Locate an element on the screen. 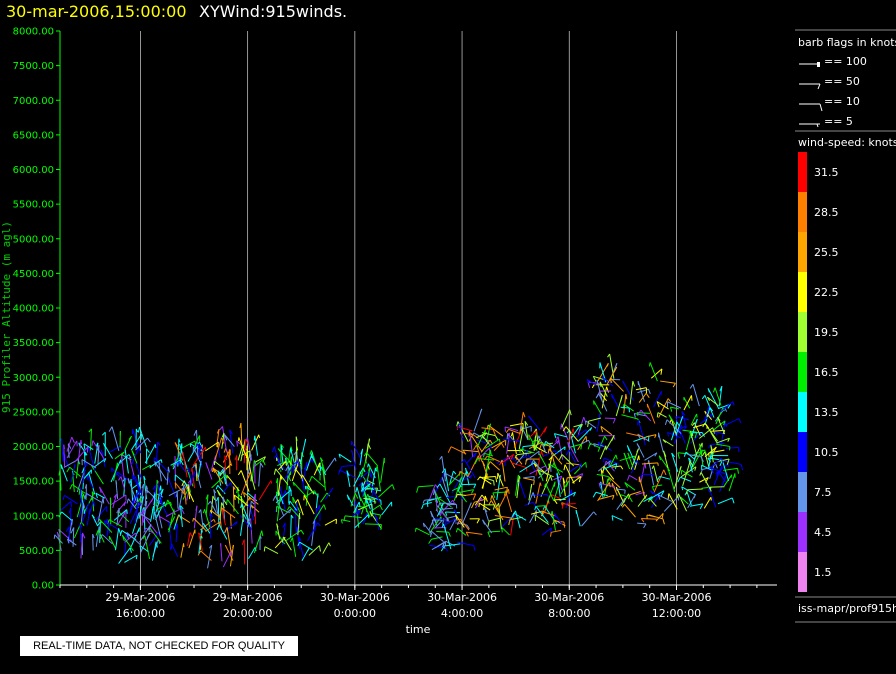 The image size is (896, 674). speed-label: 31.5 is located at coordinates (826, 172).